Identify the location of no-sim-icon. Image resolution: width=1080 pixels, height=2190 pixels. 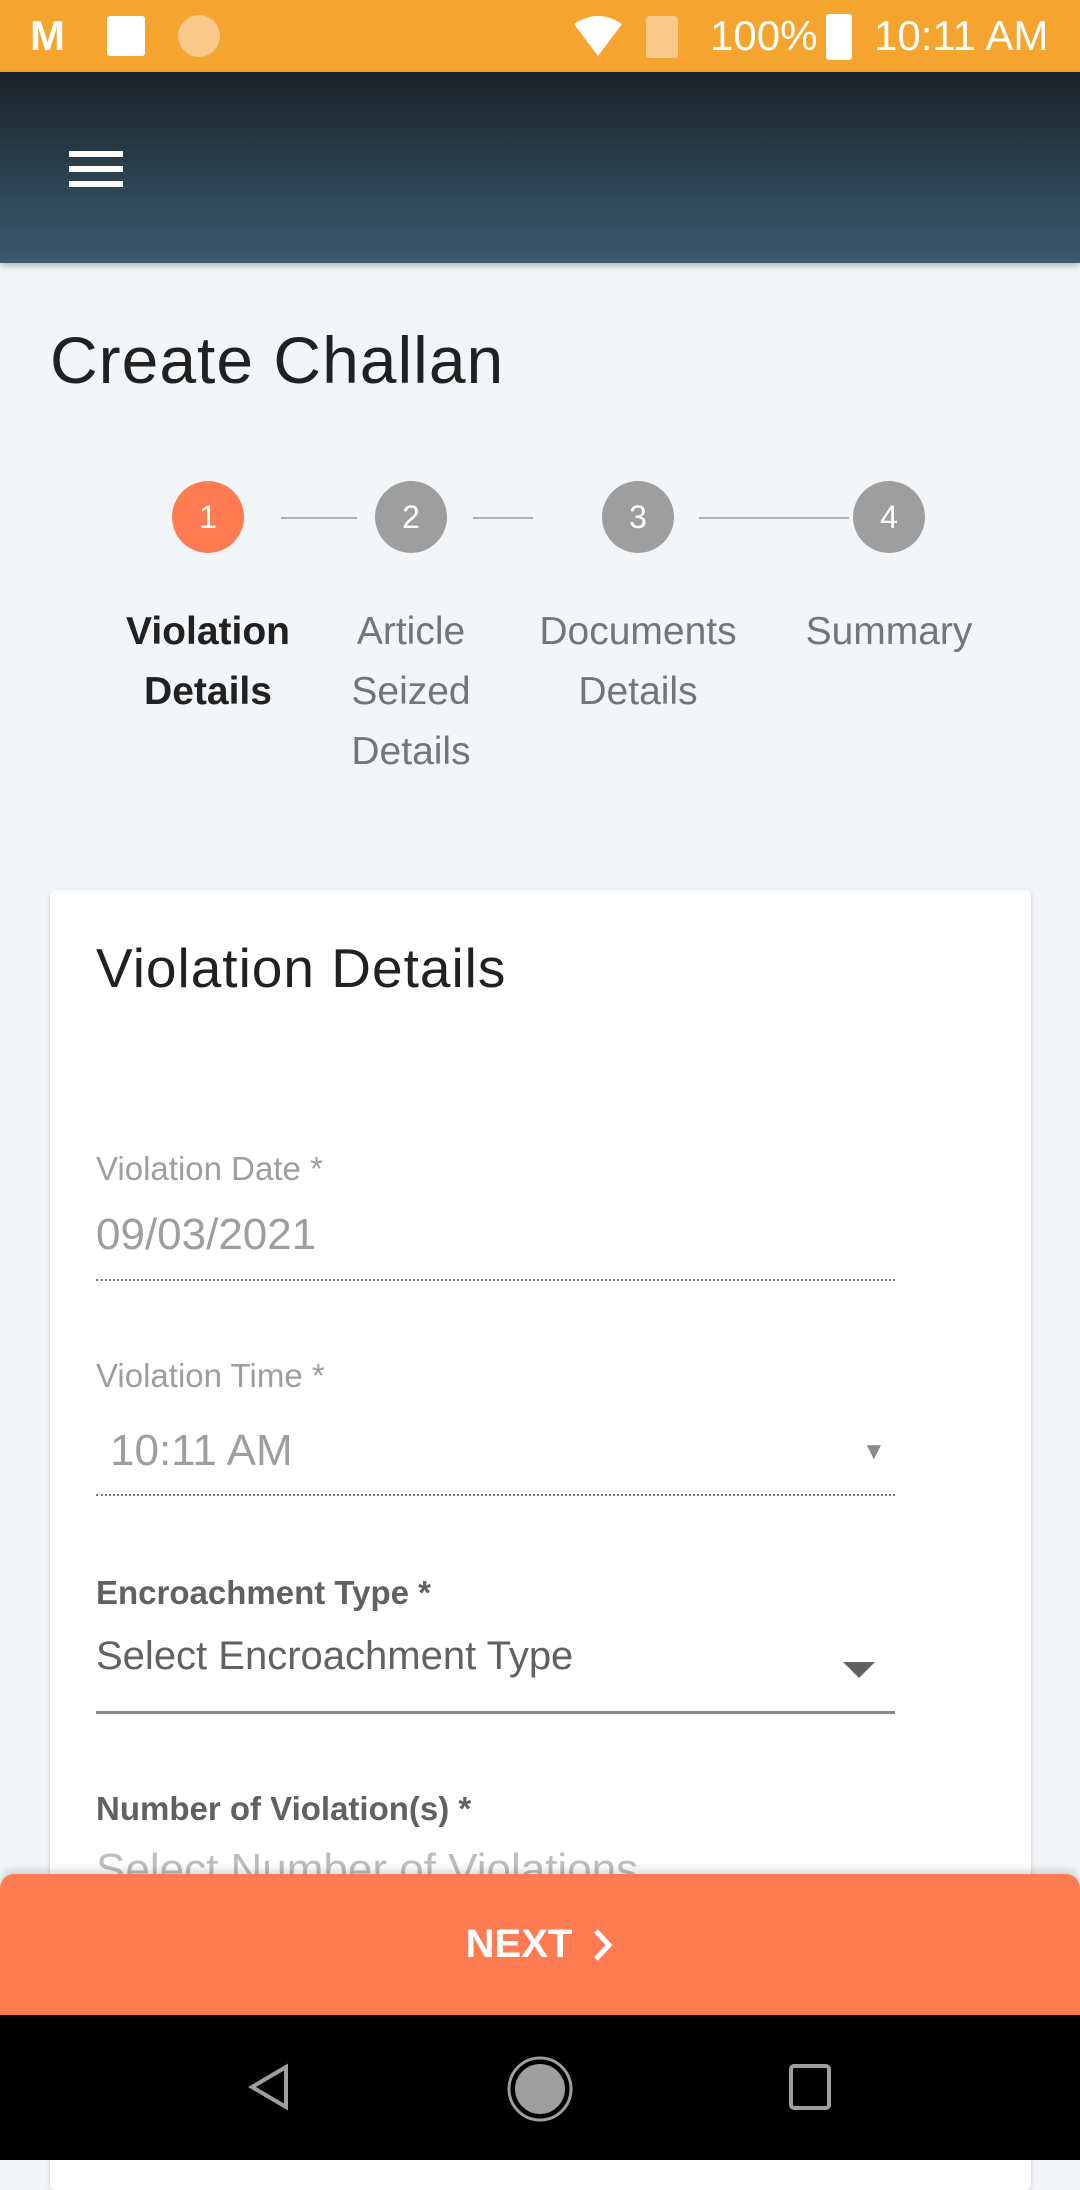
(662, 37).